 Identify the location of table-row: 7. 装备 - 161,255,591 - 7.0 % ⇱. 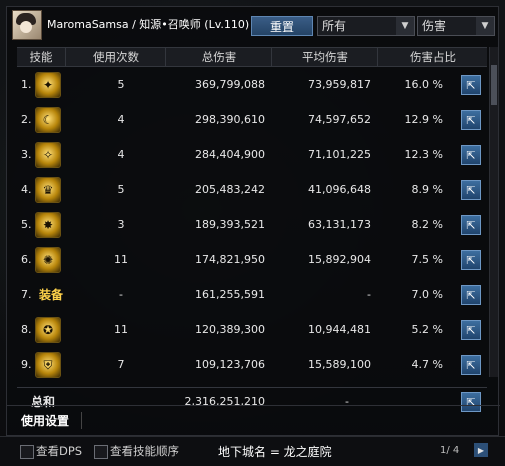
(252, 295).